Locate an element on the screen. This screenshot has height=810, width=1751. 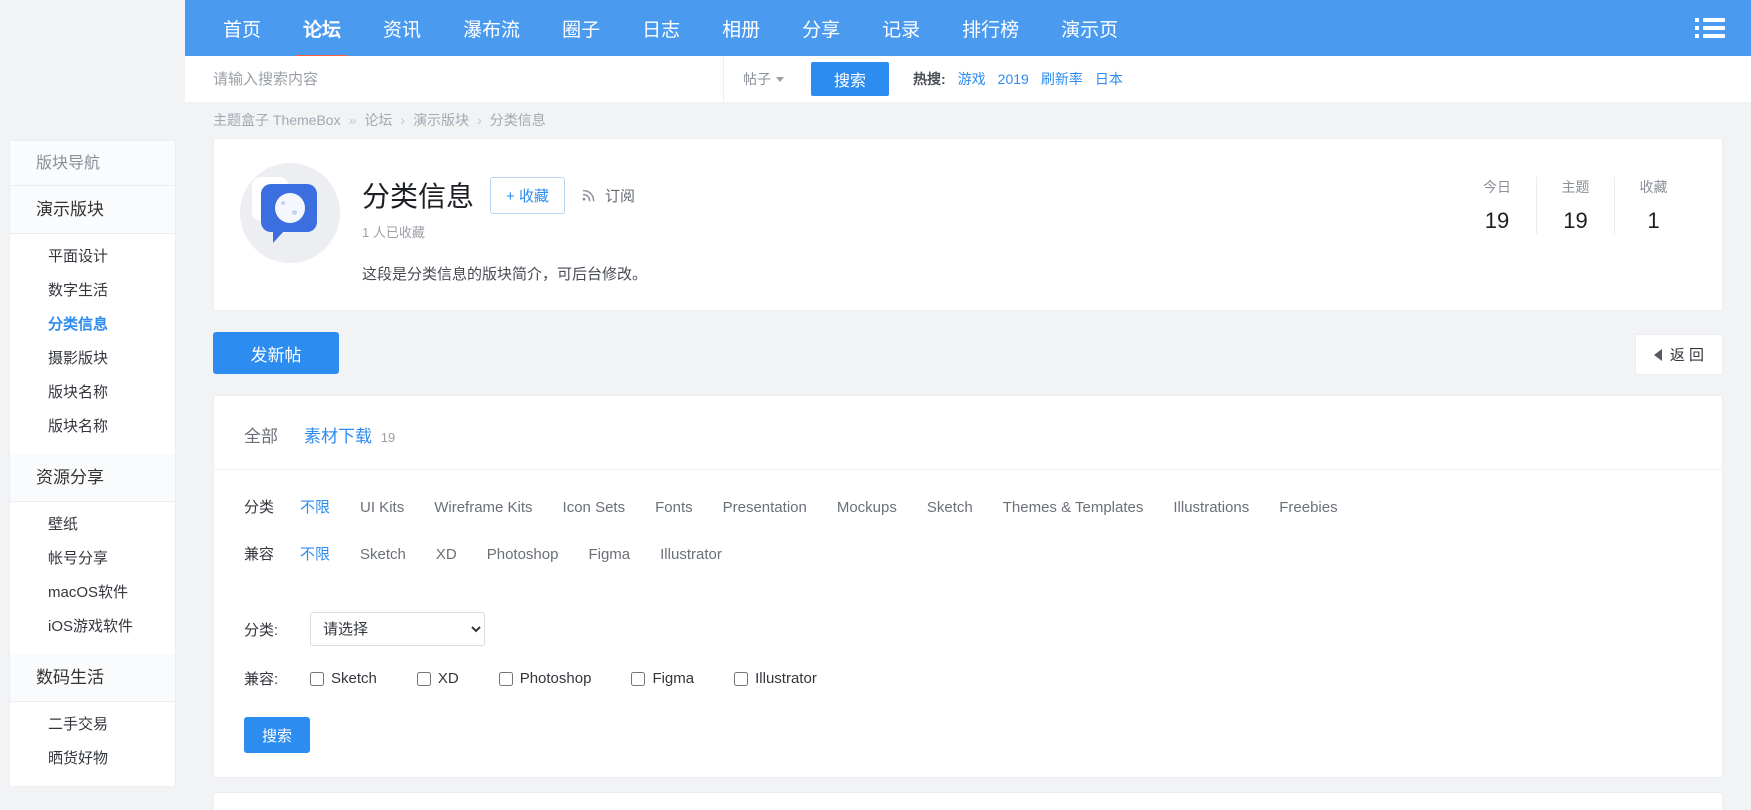
nav-item-album: 相册 is located at coordinates (741, 28).